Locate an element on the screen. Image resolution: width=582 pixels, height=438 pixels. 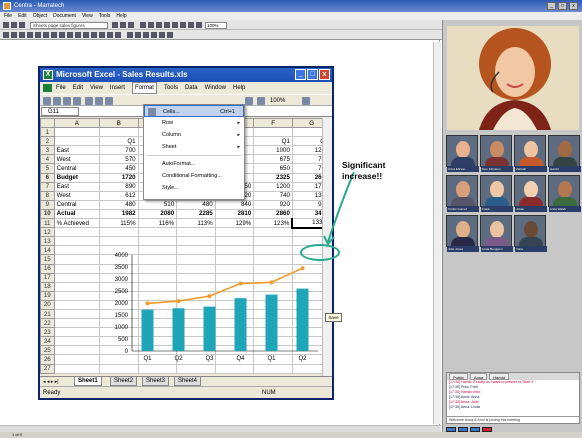
mic-button is located at coordinates (451, 429).